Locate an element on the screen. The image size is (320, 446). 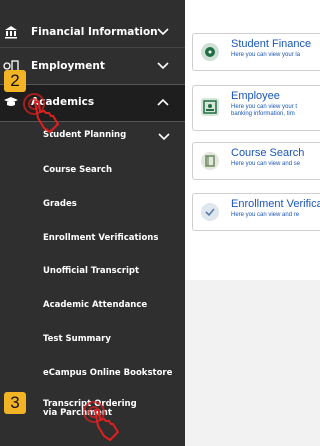
card-title: Employee is located at coordinates (255, 96).